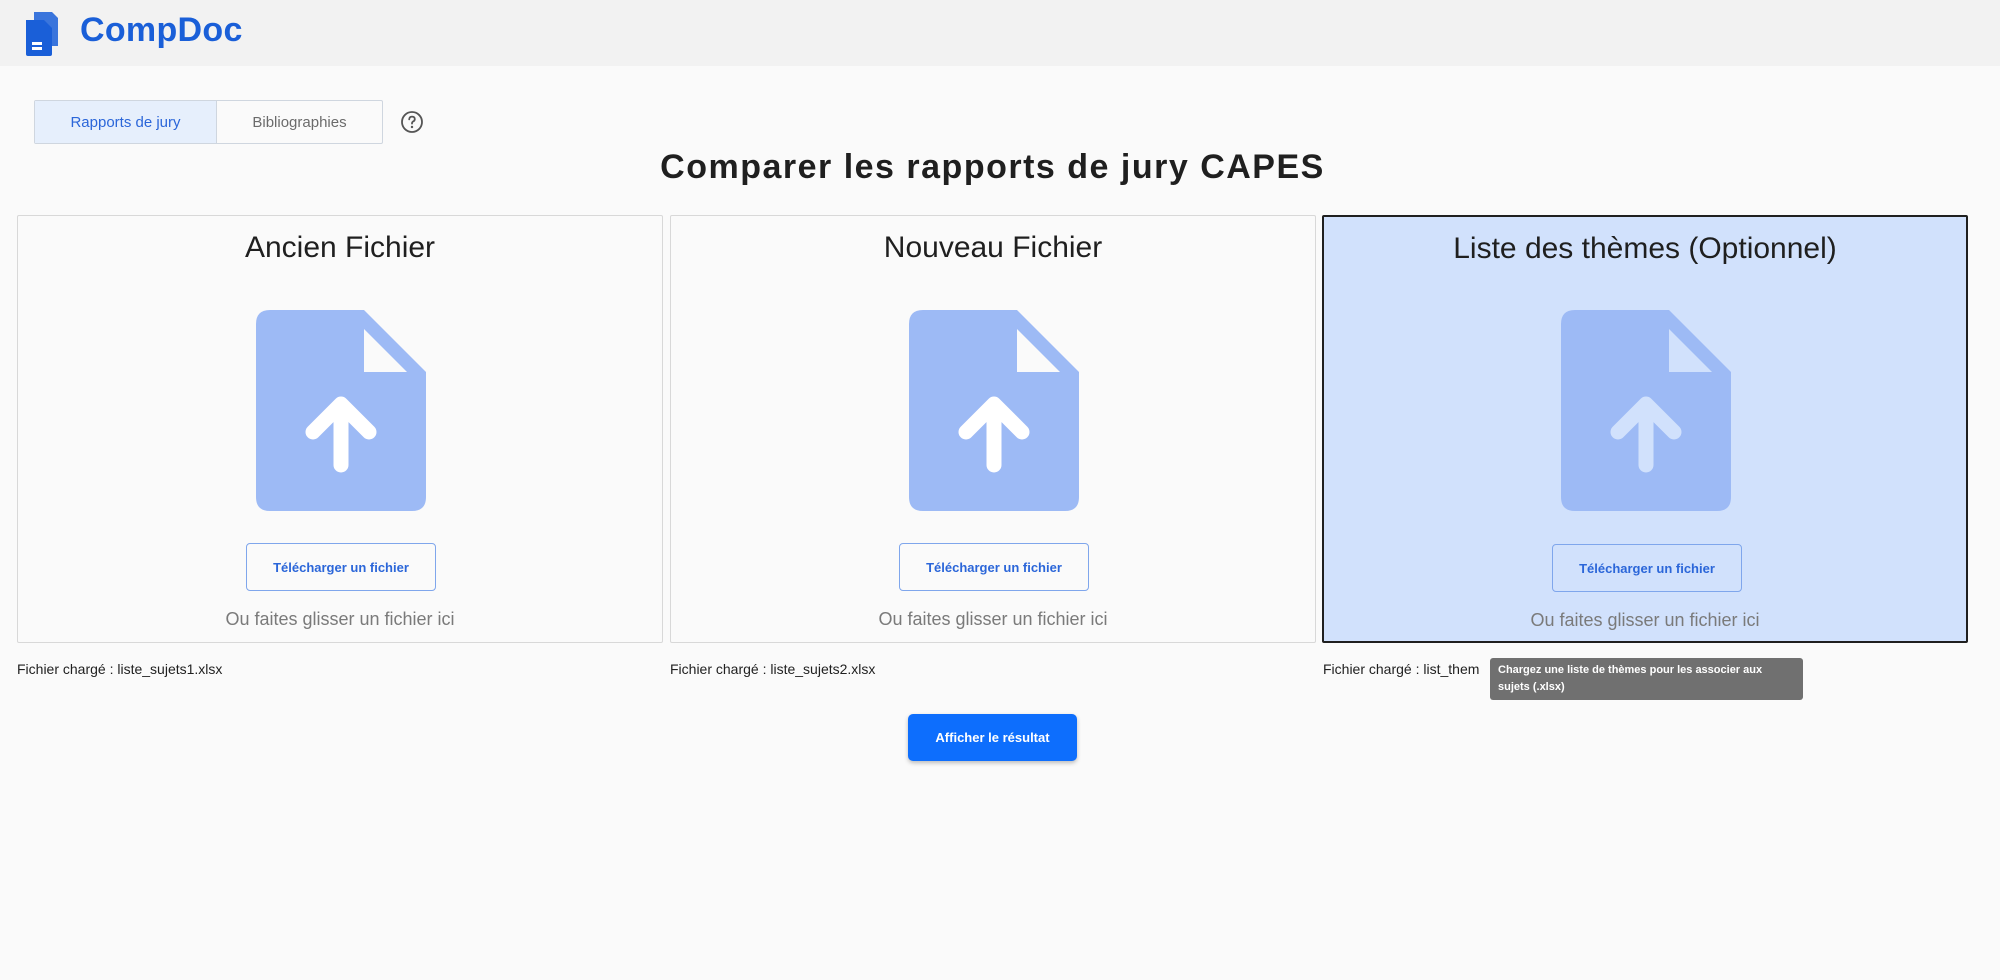  What do you see at coordinates (992, 737) in the screenshot?
I see `show-result-button: Afficher le résultat` at bounding box center [992, 737].